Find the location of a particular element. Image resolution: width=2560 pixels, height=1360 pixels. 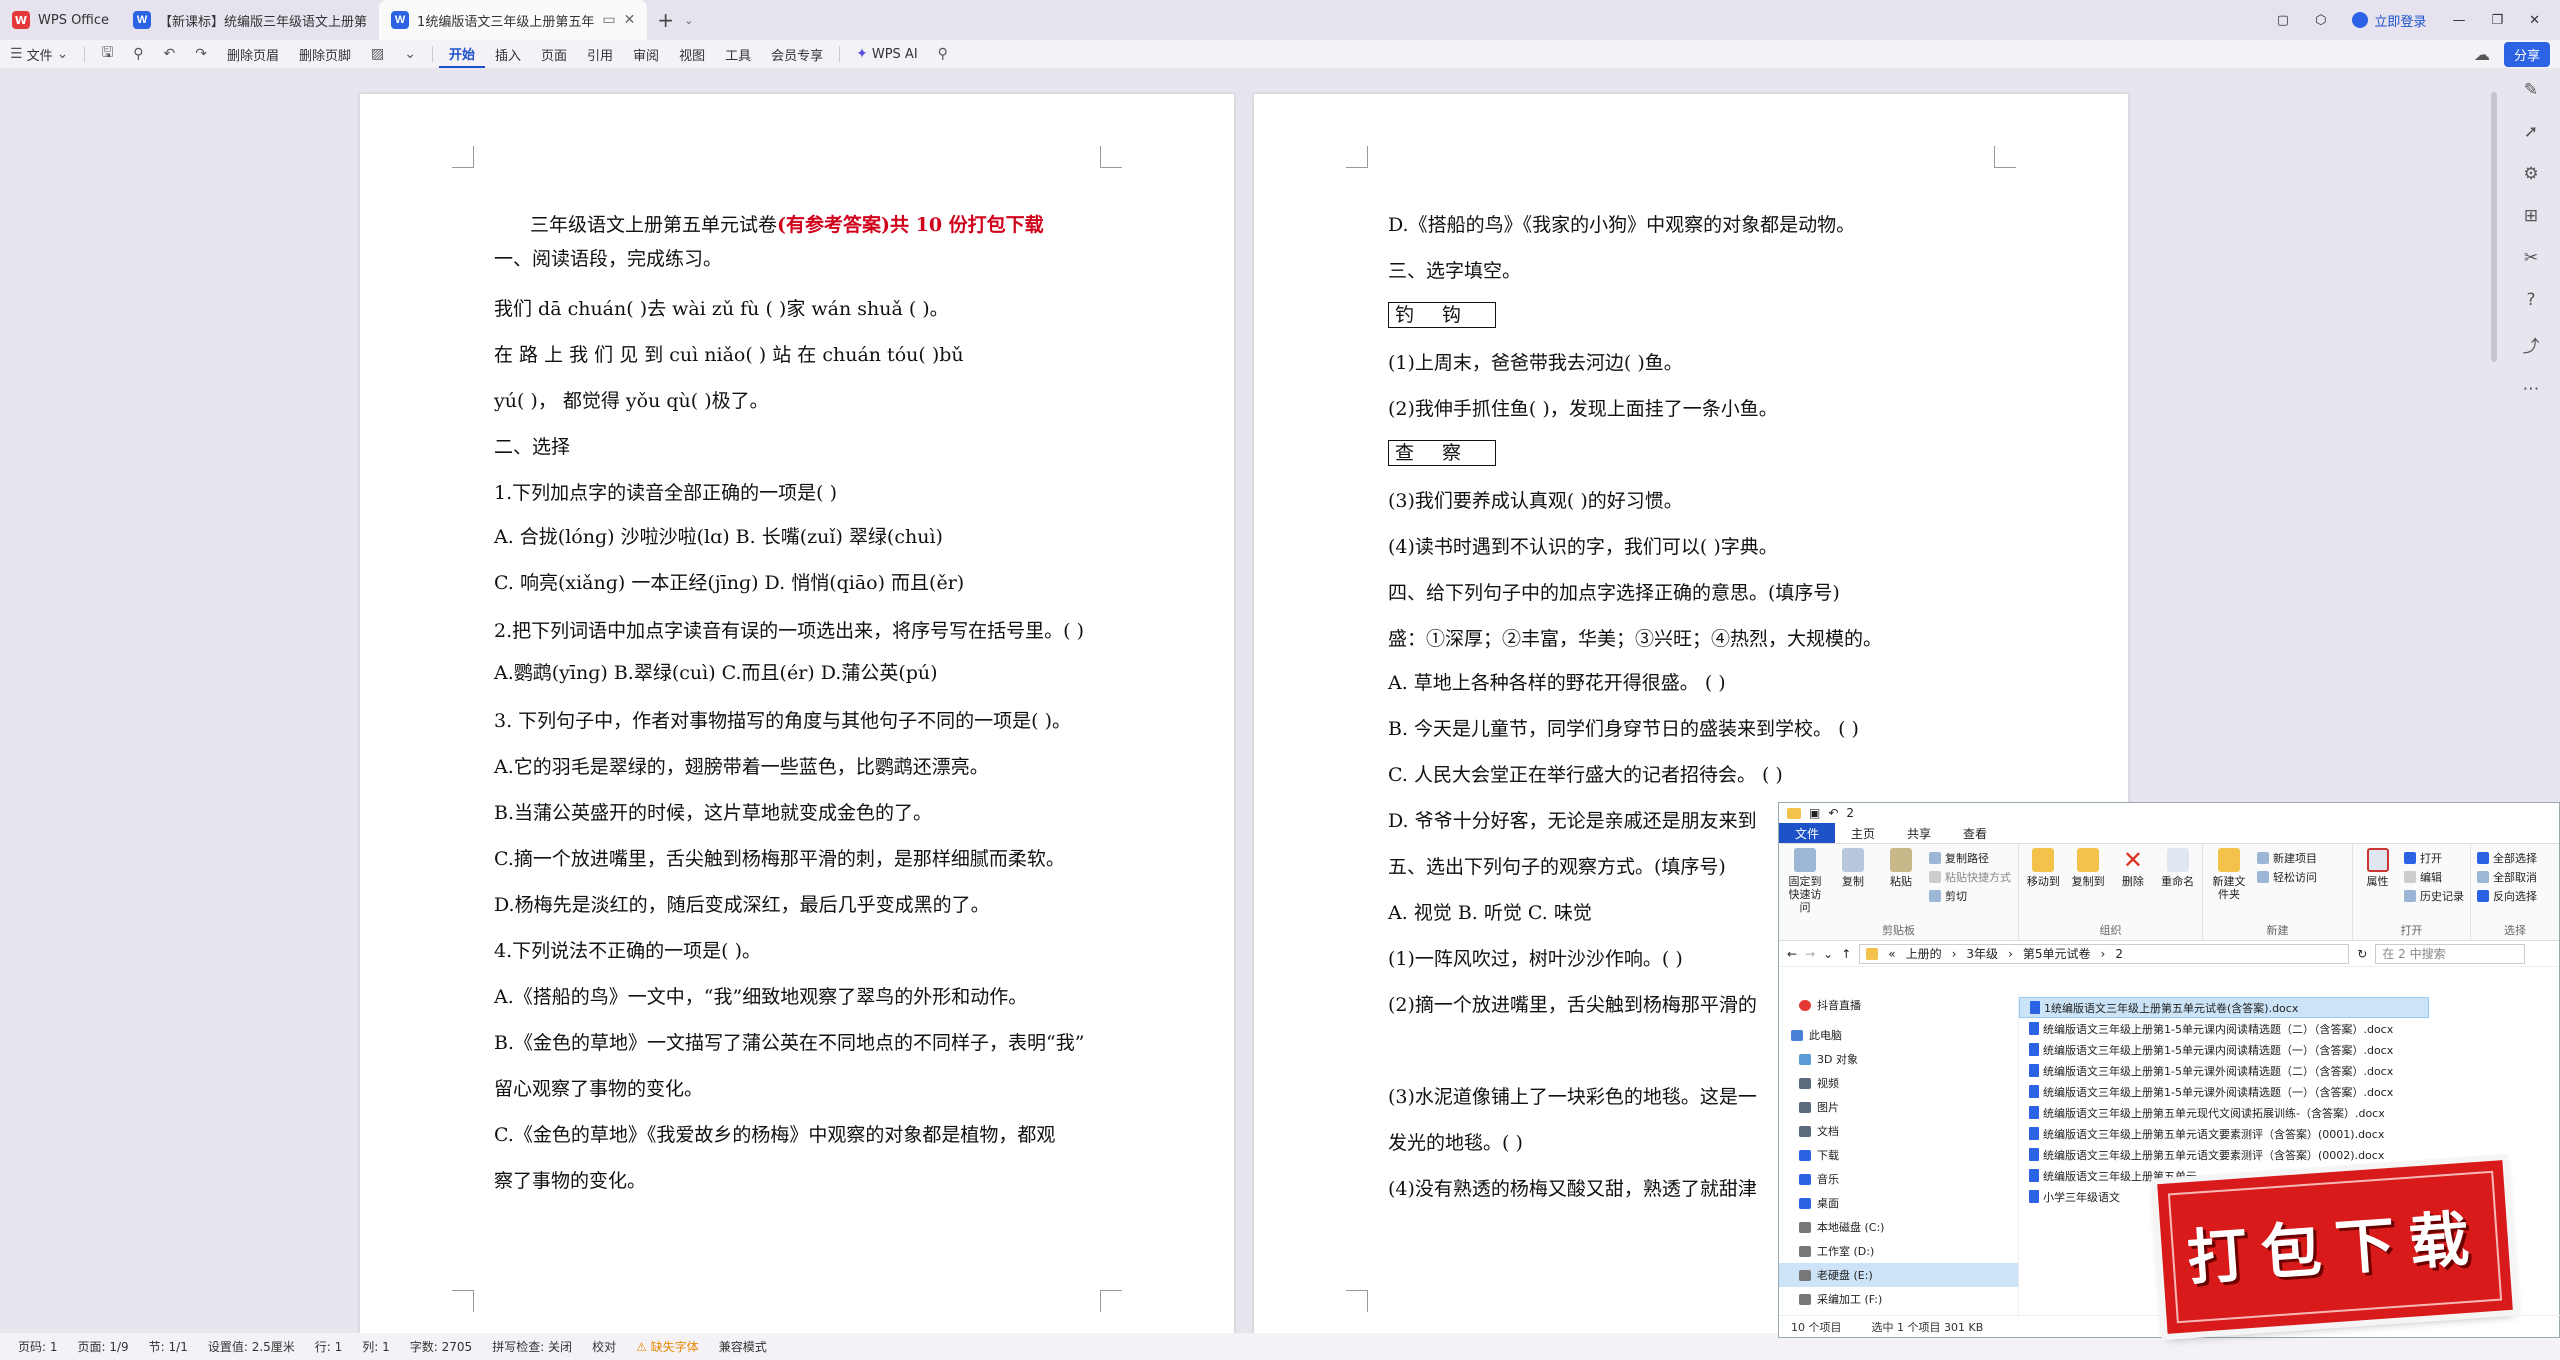

nav-item: 本地磁盘 (C:) is located at coordinates (1898, 1227).